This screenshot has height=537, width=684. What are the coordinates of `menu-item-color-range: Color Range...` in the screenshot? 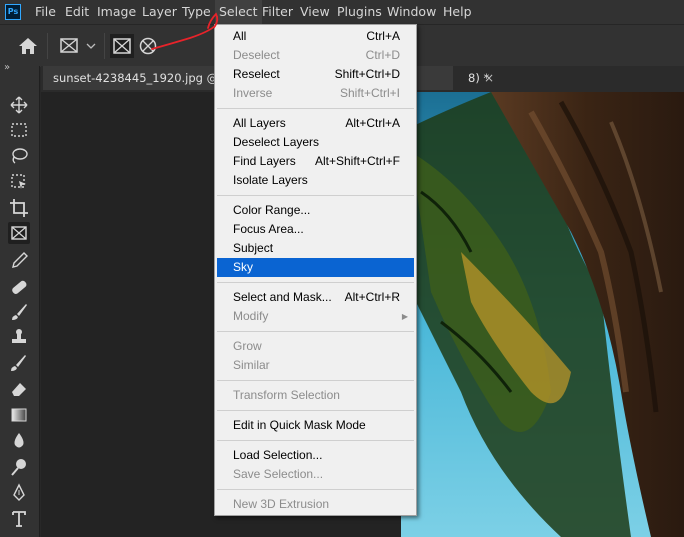 It's located at (315, 210).